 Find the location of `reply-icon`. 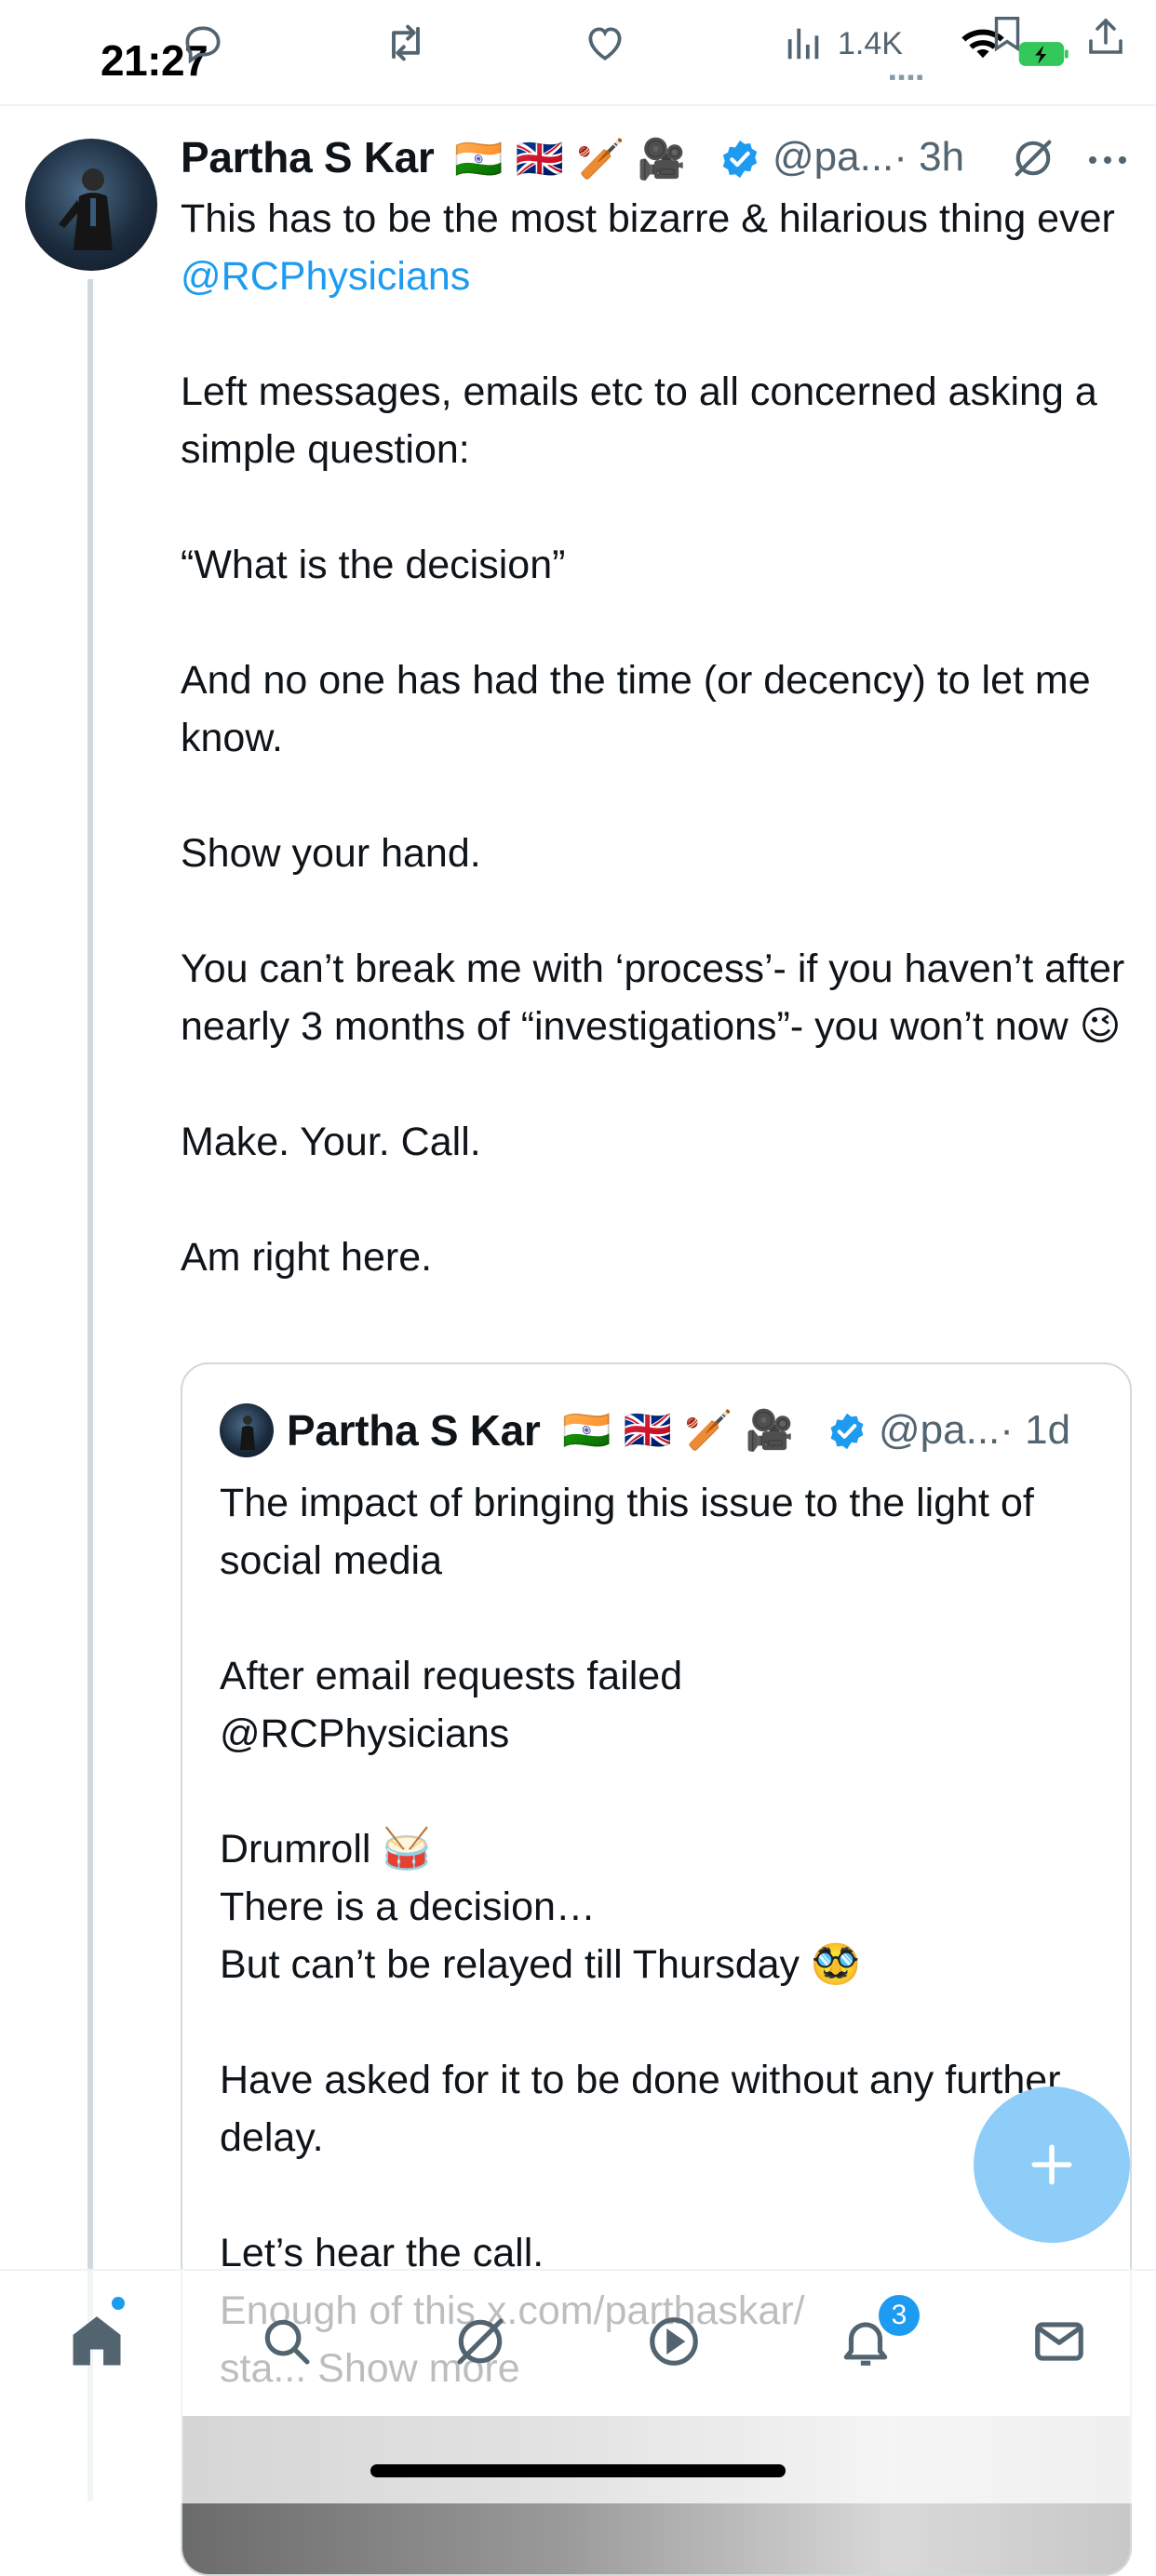

reply-icon is located at coordinates (203, 43).